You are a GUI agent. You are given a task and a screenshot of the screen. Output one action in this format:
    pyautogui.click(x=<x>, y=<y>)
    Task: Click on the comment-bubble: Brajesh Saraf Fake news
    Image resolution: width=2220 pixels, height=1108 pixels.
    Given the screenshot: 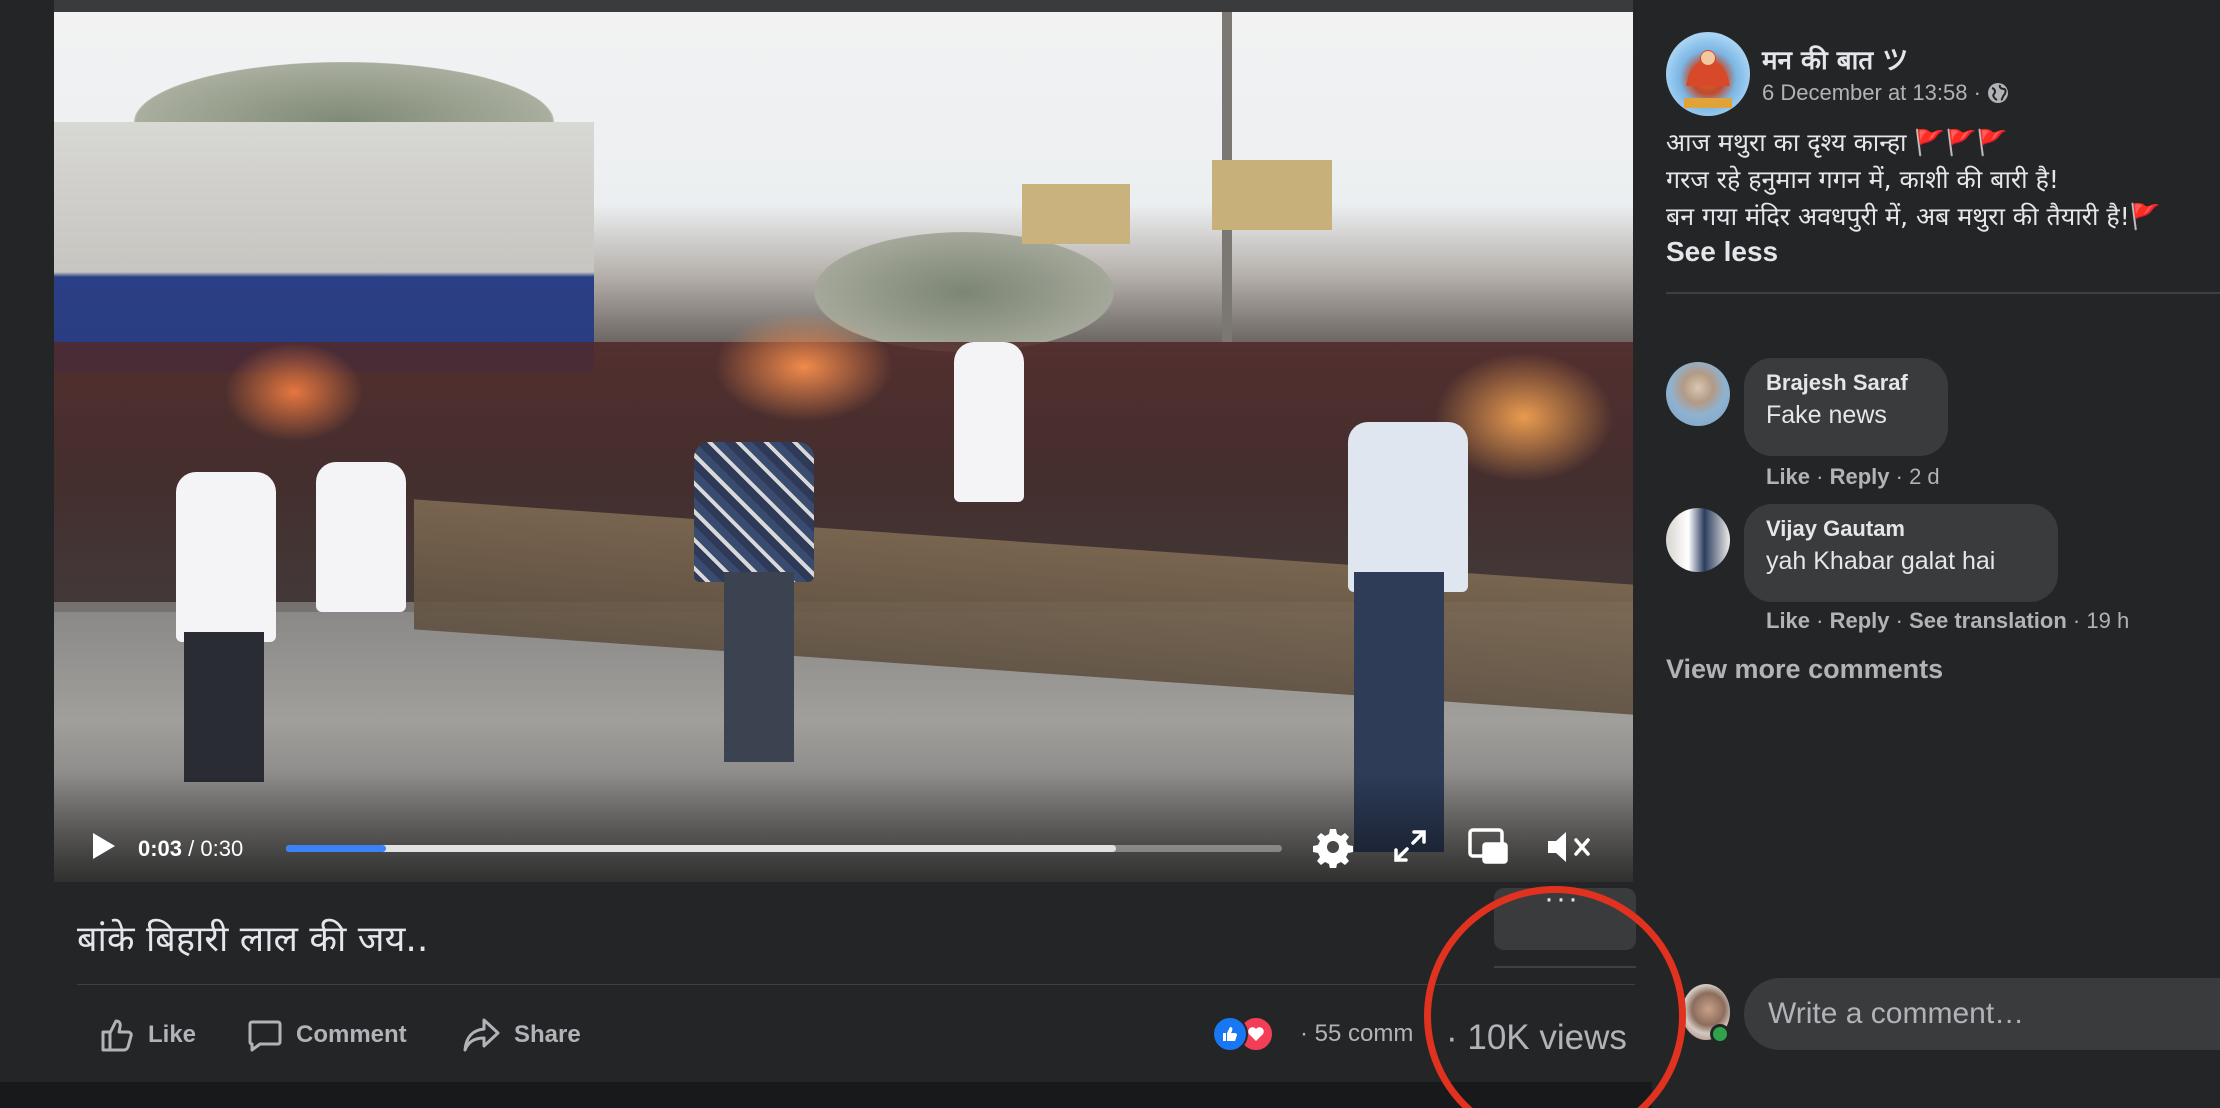 What is the action you would take?
    pyautogui.click(x=1846, y=407)
    